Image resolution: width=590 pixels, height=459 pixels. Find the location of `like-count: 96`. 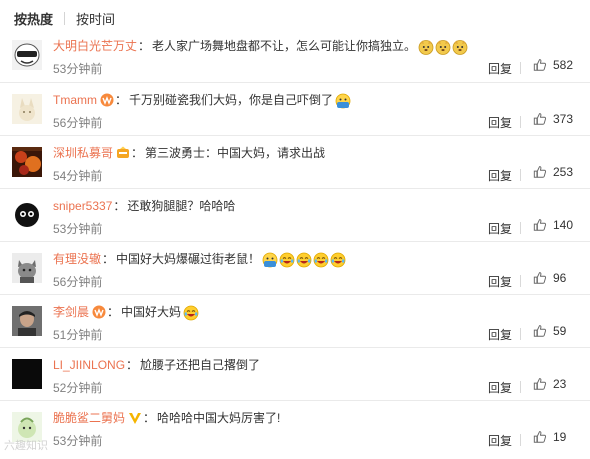

like-count: 96 is located at coordinates (560, 278).